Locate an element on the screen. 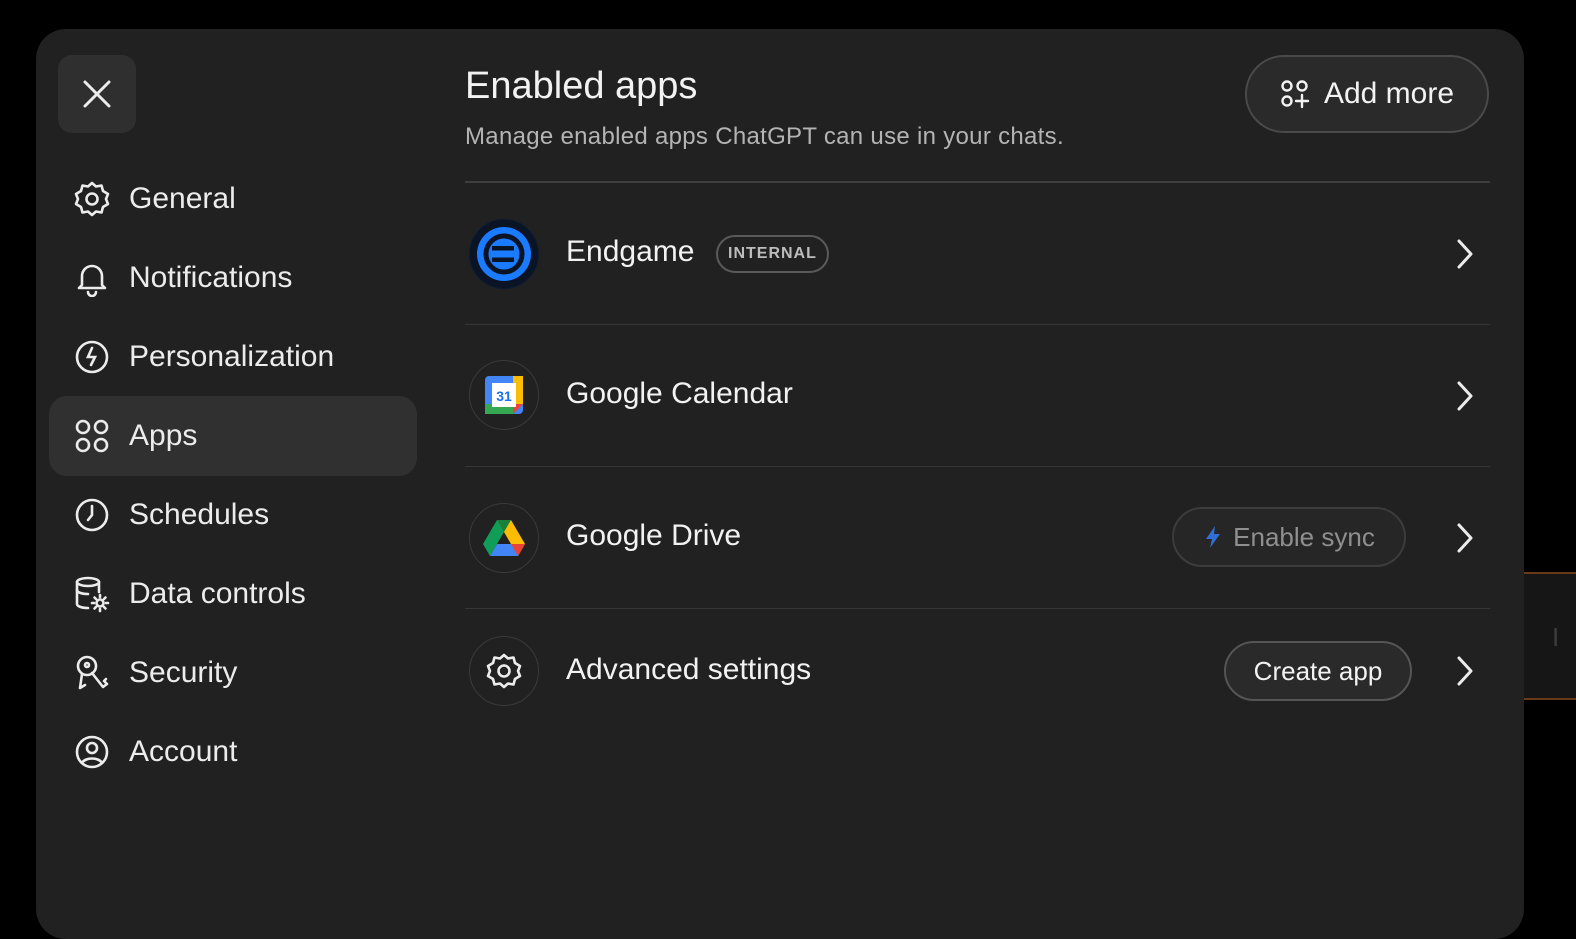  app-row-google-drive: Google Drive Enable sync is located at coordinates (977, 538).